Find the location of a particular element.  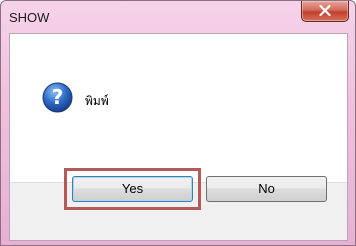

no-button: No is located at coordinates (266, 189).